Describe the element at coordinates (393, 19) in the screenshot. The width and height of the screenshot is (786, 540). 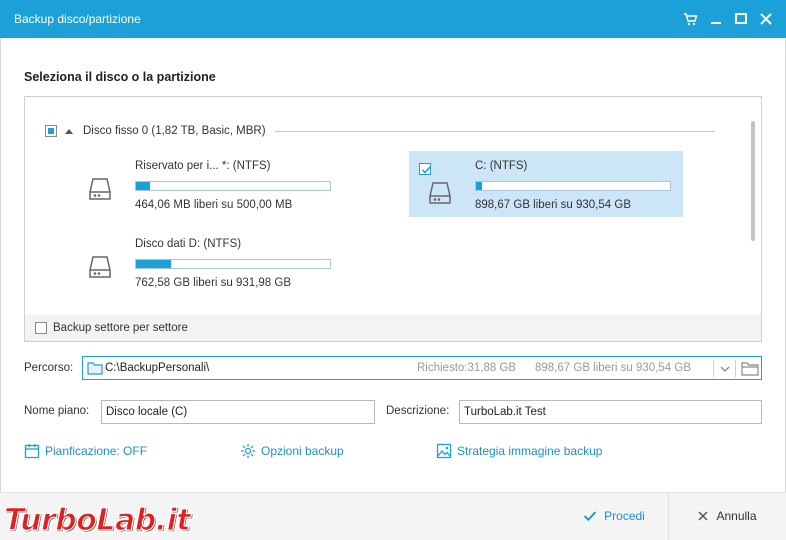
I see `title-bar: Backup disco/partizione` at that location.